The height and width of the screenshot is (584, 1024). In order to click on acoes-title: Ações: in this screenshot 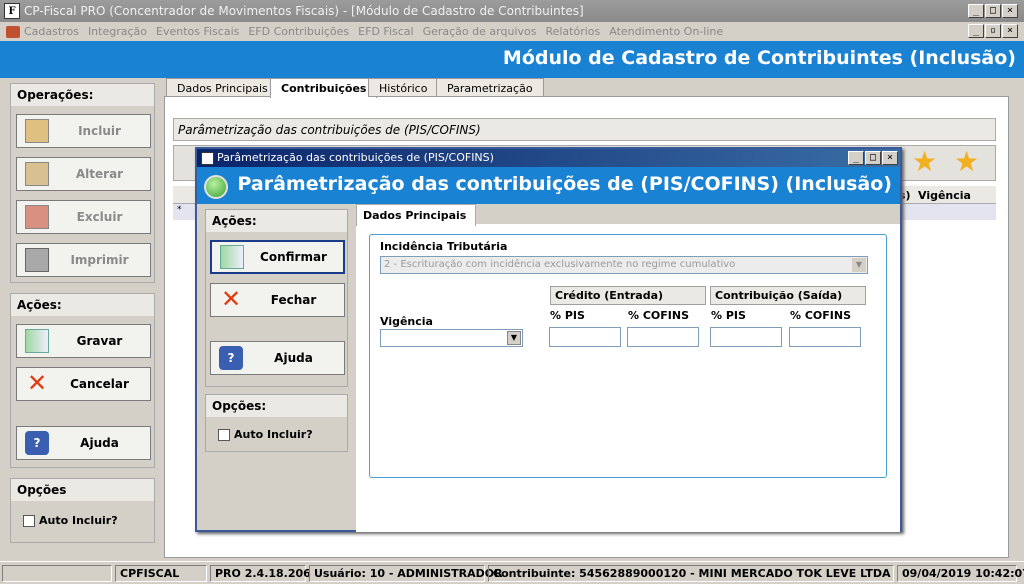, I will do `click(82, 305)`.